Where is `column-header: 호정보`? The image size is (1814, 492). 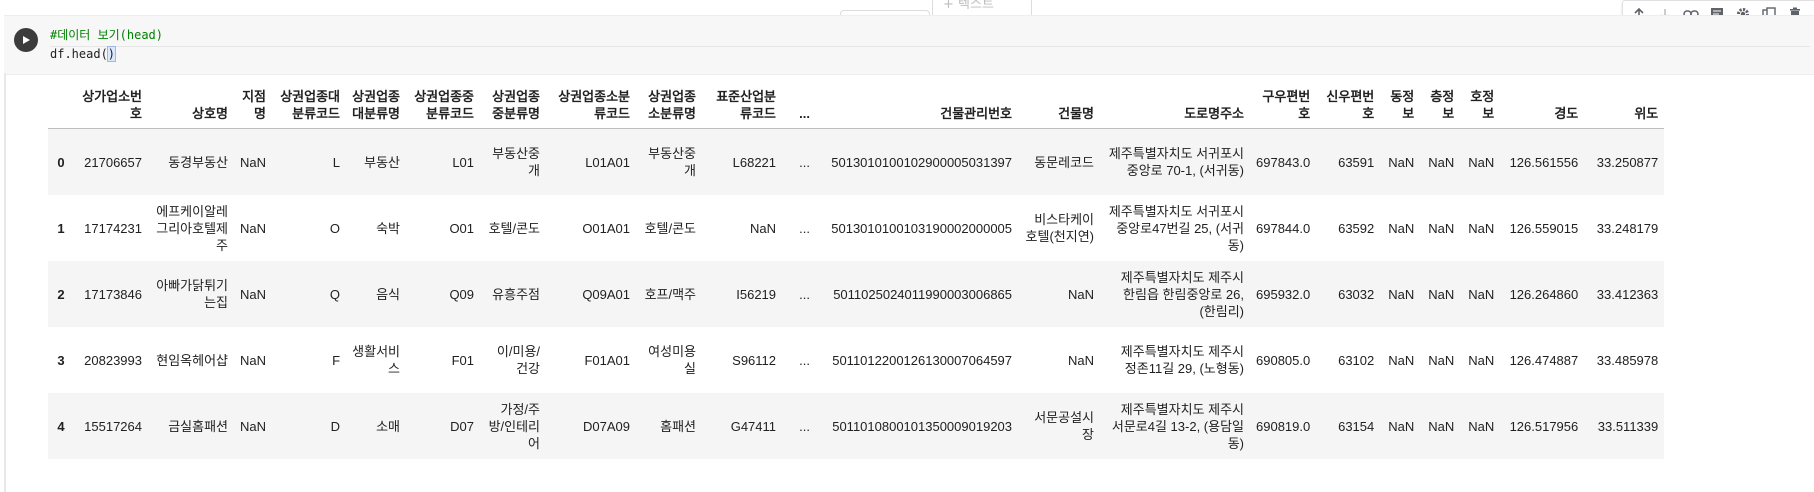 column-header: 호정보 is located at coordinates (1480, 107).